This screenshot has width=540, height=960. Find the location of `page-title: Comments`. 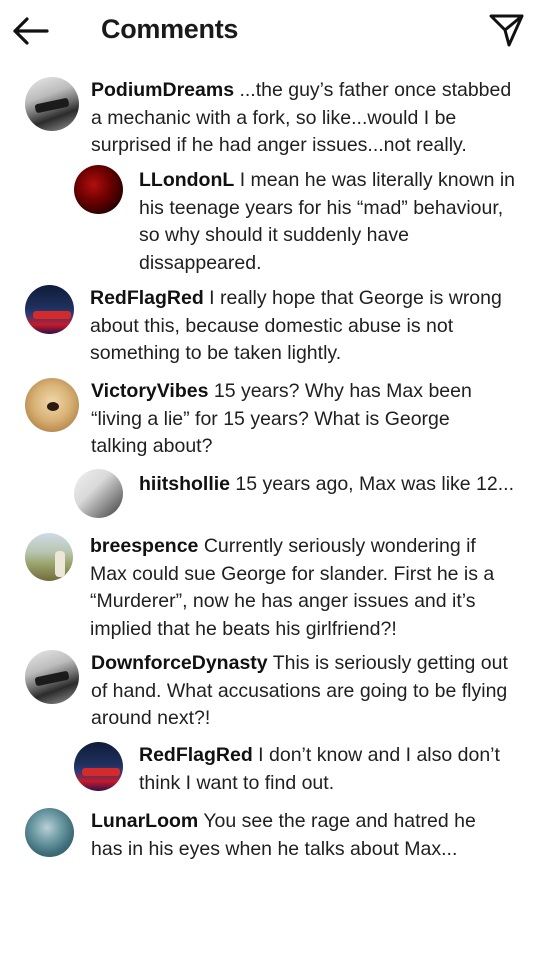

page-title: Comments is located at coordinates (170, 29).